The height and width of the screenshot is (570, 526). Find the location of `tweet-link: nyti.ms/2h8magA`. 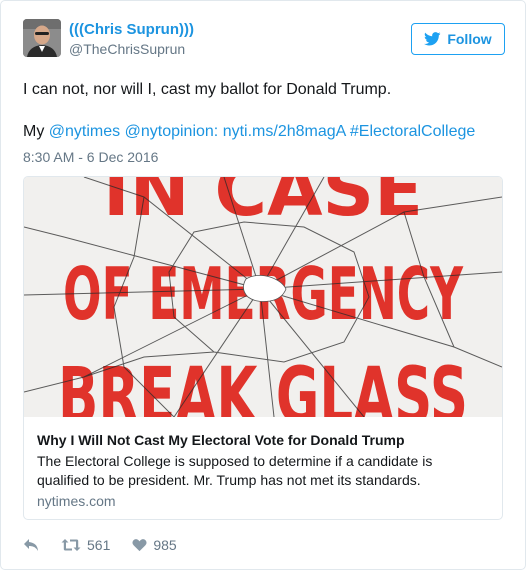

tweet-link: nyti.ms/2h8magA is located at coordinates (284, 131).